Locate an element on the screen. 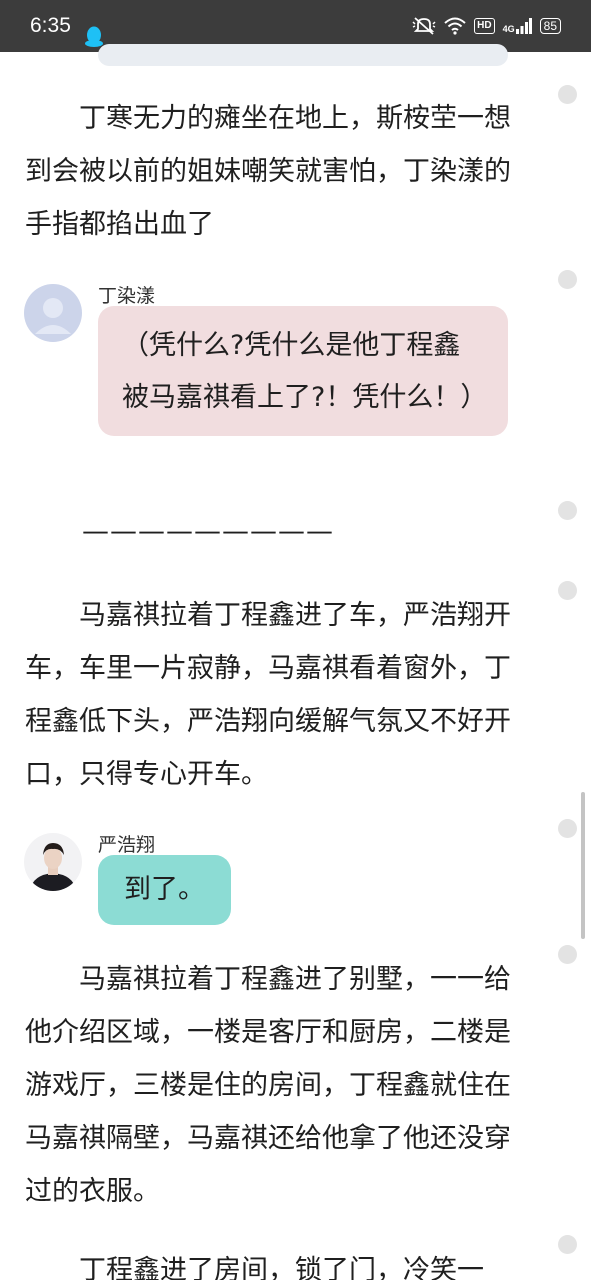 The image size is (591, 1280). hd-badge: HD is located at coordinates (484, 26).